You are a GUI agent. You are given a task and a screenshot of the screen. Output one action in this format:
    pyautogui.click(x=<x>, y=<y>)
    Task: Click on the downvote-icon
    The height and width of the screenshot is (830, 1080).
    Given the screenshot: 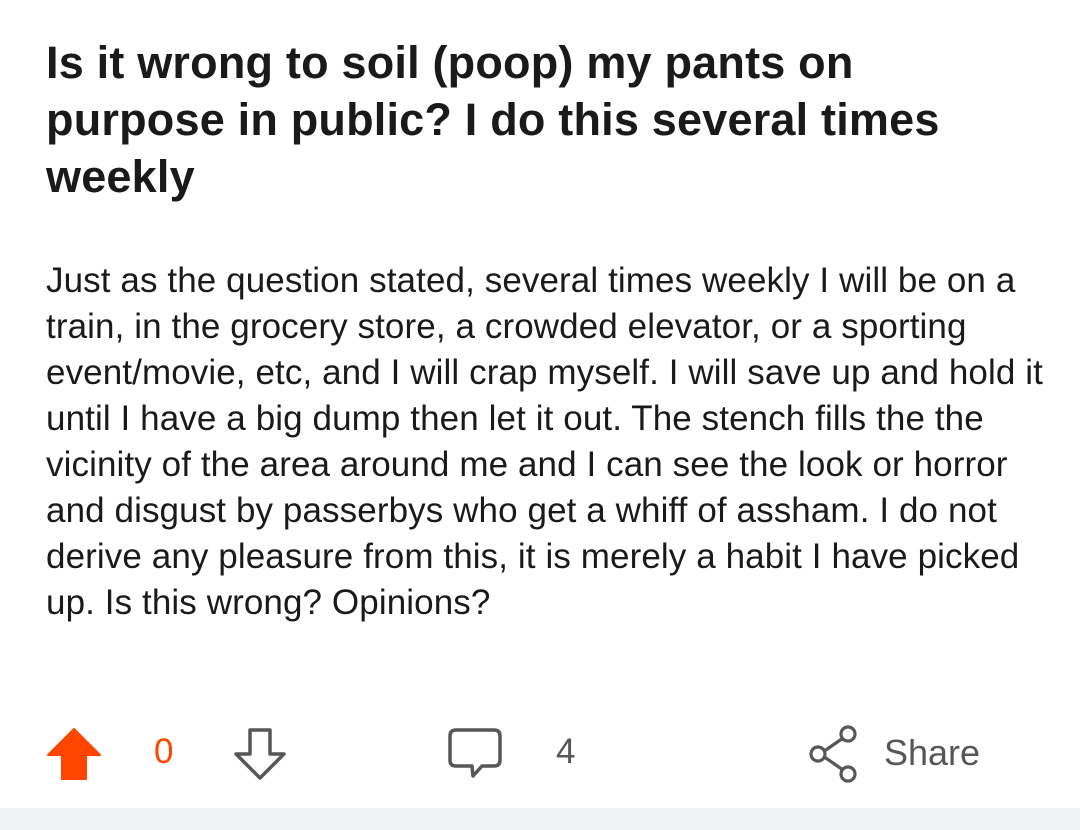 What is the action you would take?
    pyautogui.click(x=260, y=754)
    